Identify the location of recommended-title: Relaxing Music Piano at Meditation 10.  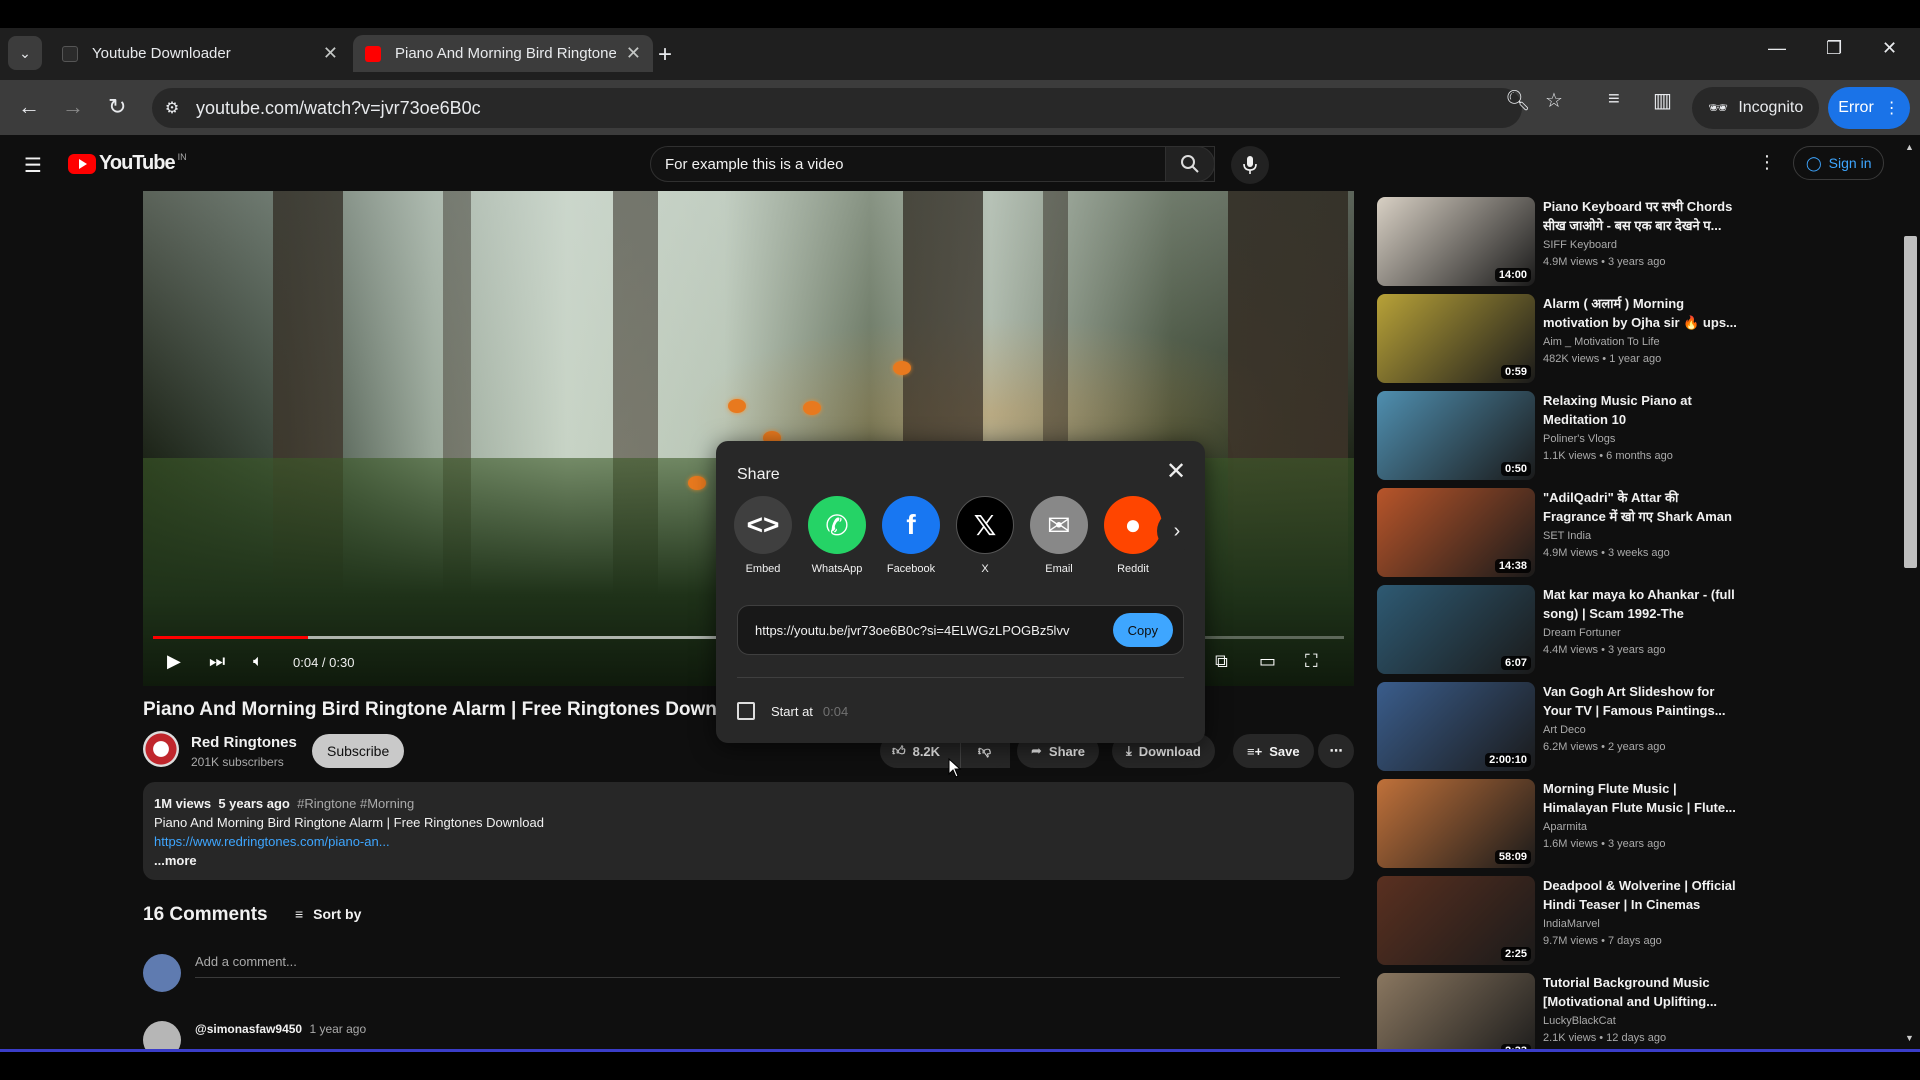
(1641, 410).